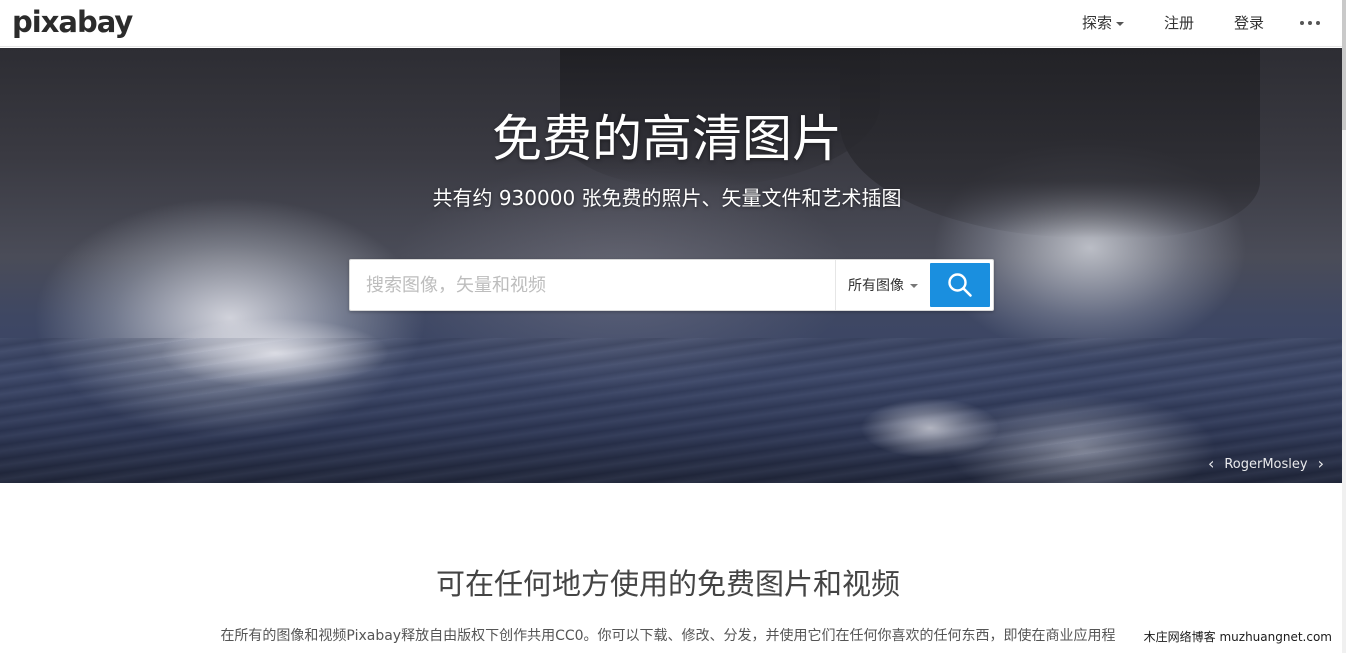 The height and width of the screenshot is (653, 1346). I want to click on nav-login: 登录, so click(1249, 23).